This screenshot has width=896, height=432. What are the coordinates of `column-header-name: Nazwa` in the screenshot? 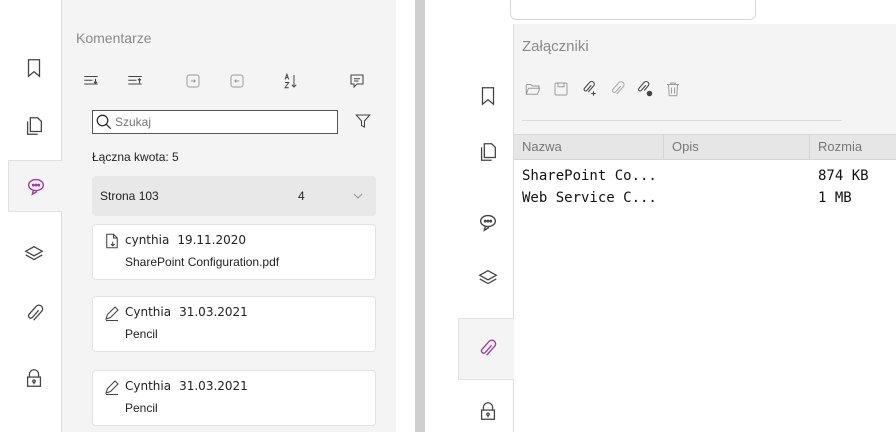 It's located at (589, 147).